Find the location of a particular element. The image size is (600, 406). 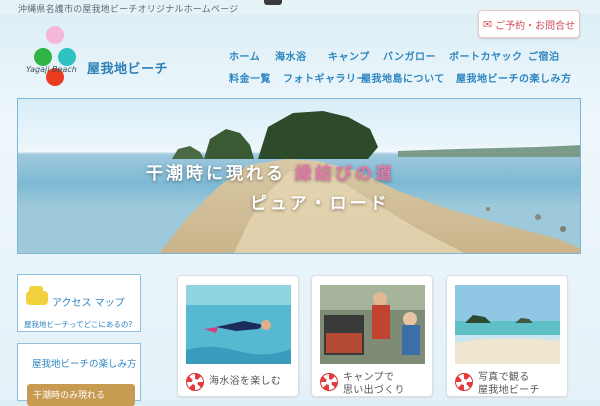

nav-photo-gallery: フォトギャラリー is located at coordinates (325, 77).